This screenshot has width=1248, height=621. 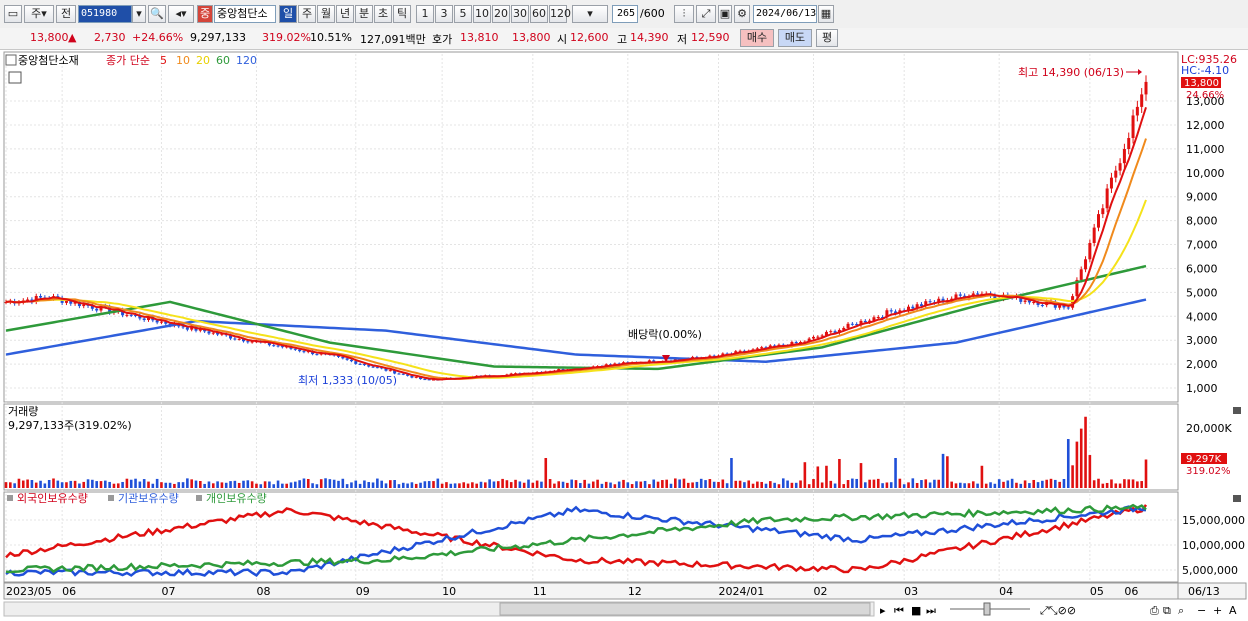 I want to click on volume-close-icon, so click(x=1237, y=410).